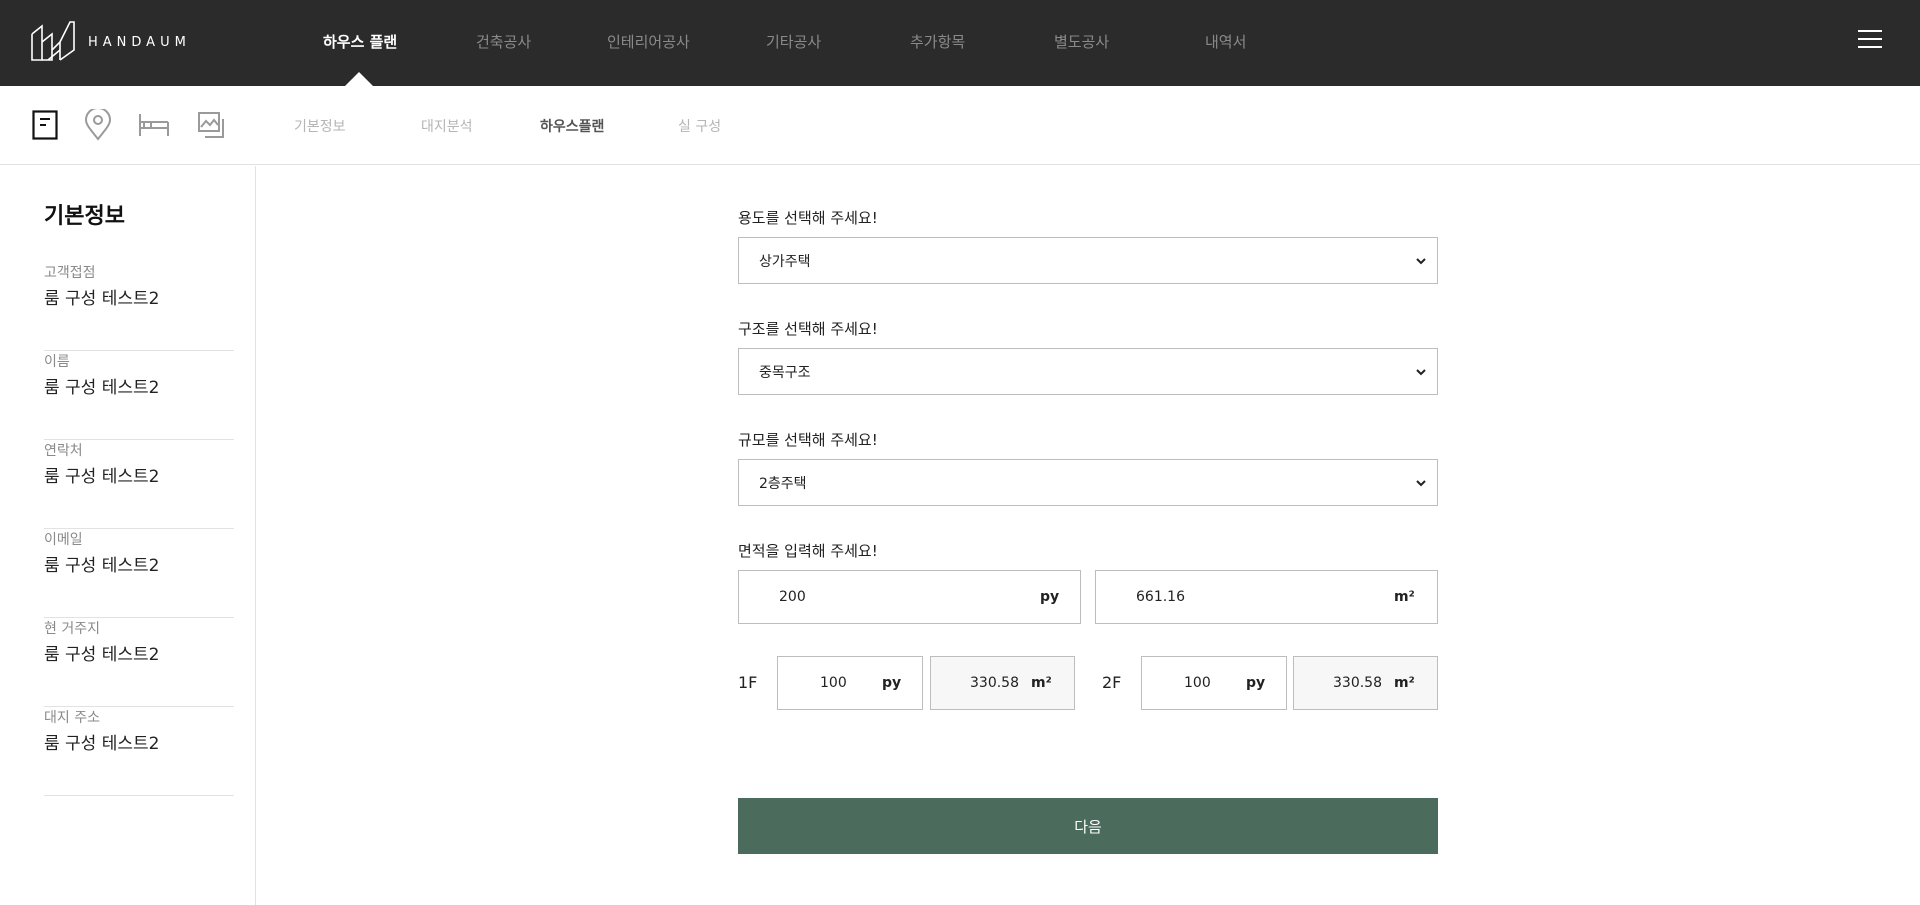 The height and width of the screenshot is (905, 1920). Describe the element at coordinates (785, 372) in the screenshot. I see `structure-selected-value: 중목구조` at that location.